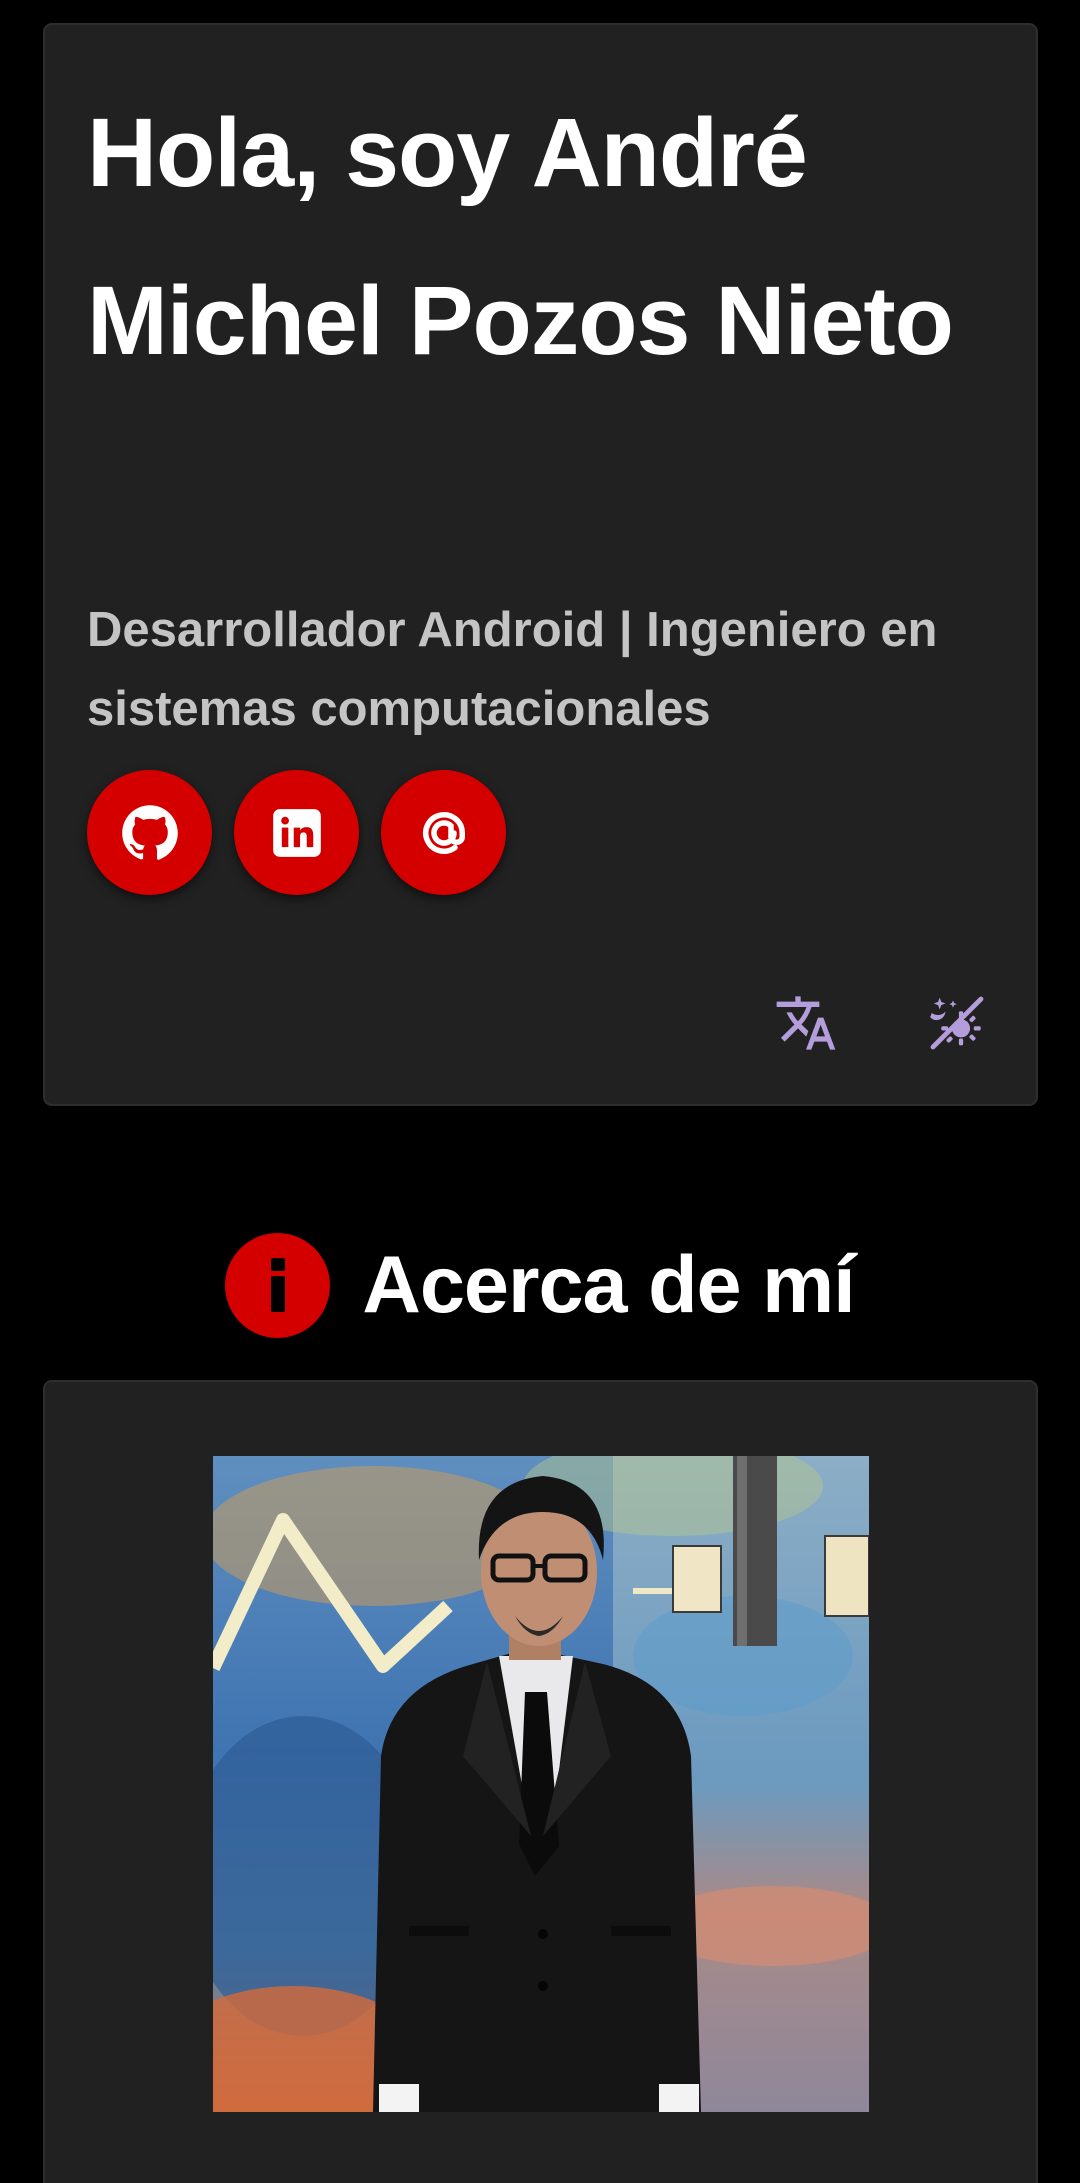 The width and height of the screenshot is (1080, 2183). I want to click on social-links, so click(296, 832).